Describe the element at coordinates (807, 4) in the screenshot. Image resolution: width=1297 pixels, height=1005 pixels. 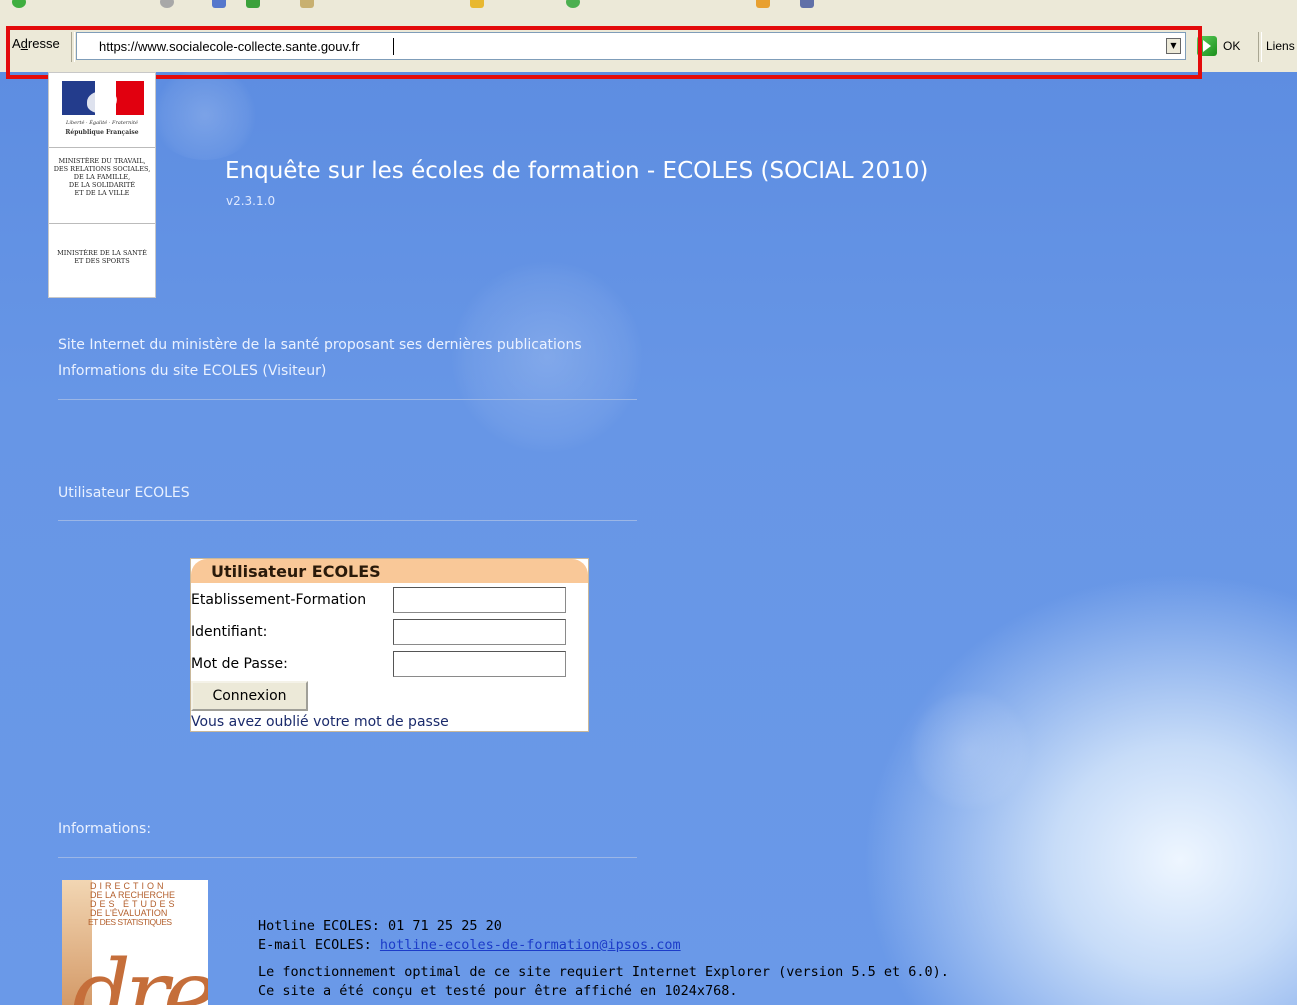
I see `print-icon` at that location.